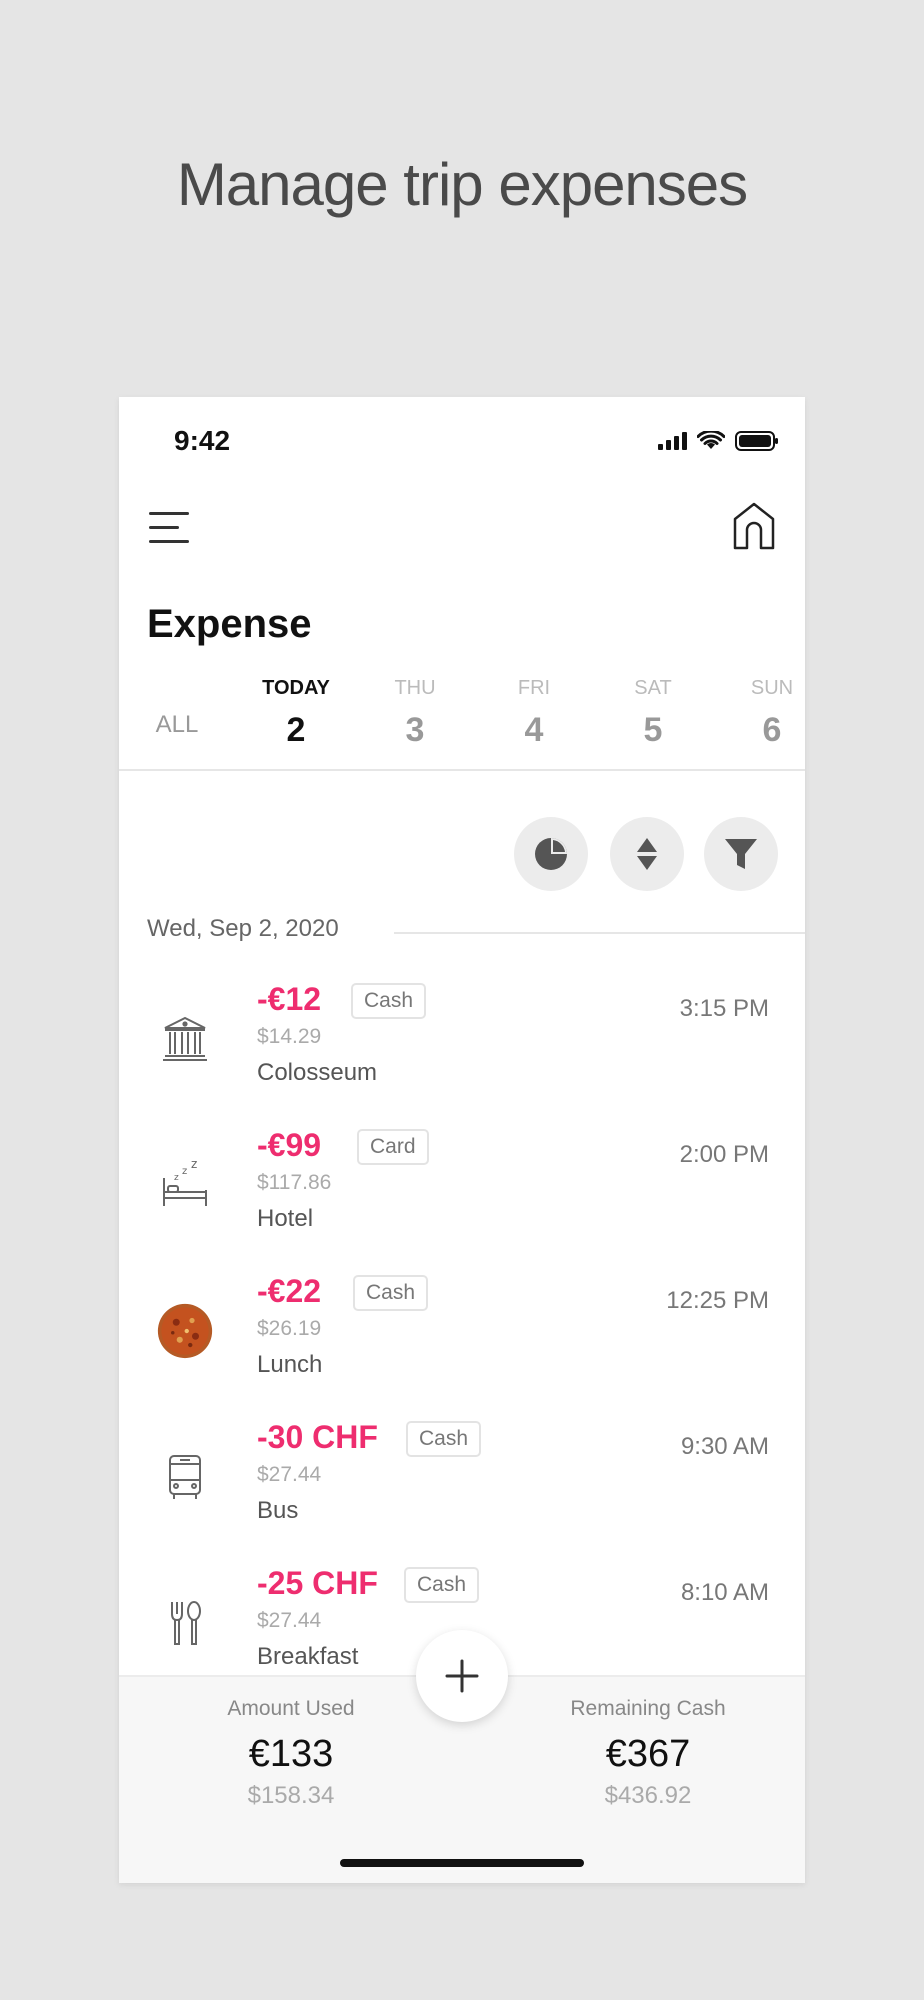 The image size is (924, 2000). I want to click on page-title: Expense, so click(229, 624).